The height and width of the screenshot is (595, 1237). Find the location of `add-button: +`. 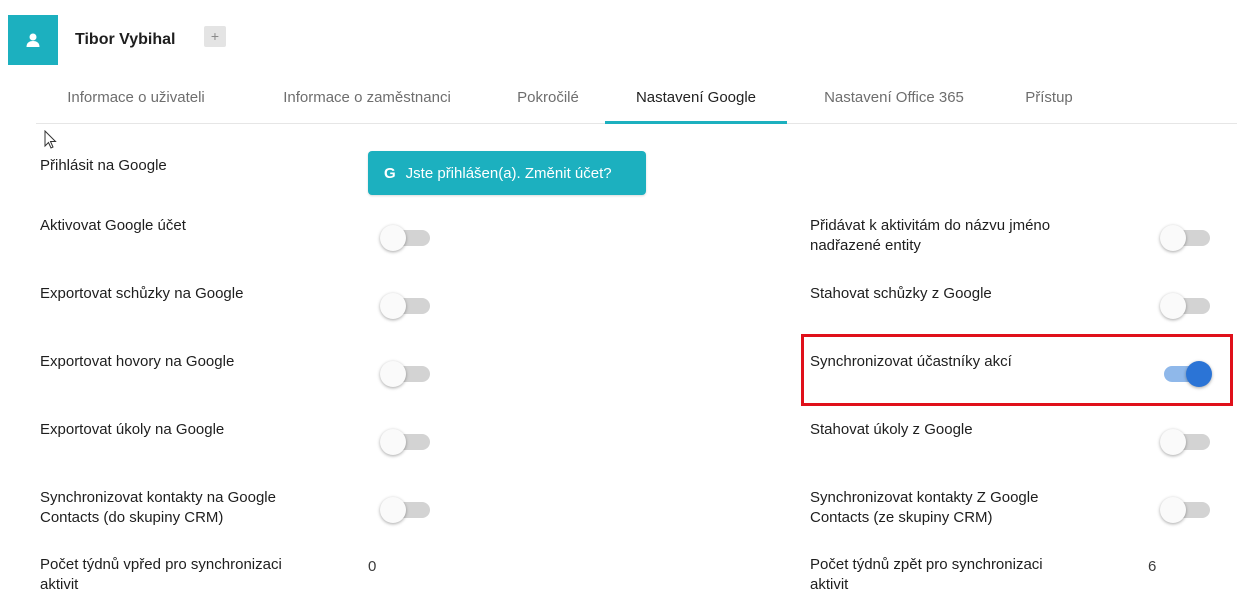

add-button: + is located at coordinates (215, 36).